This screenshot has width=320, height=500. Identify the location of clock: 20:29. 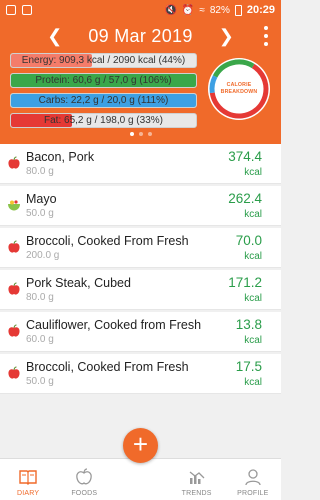
(260, 10).